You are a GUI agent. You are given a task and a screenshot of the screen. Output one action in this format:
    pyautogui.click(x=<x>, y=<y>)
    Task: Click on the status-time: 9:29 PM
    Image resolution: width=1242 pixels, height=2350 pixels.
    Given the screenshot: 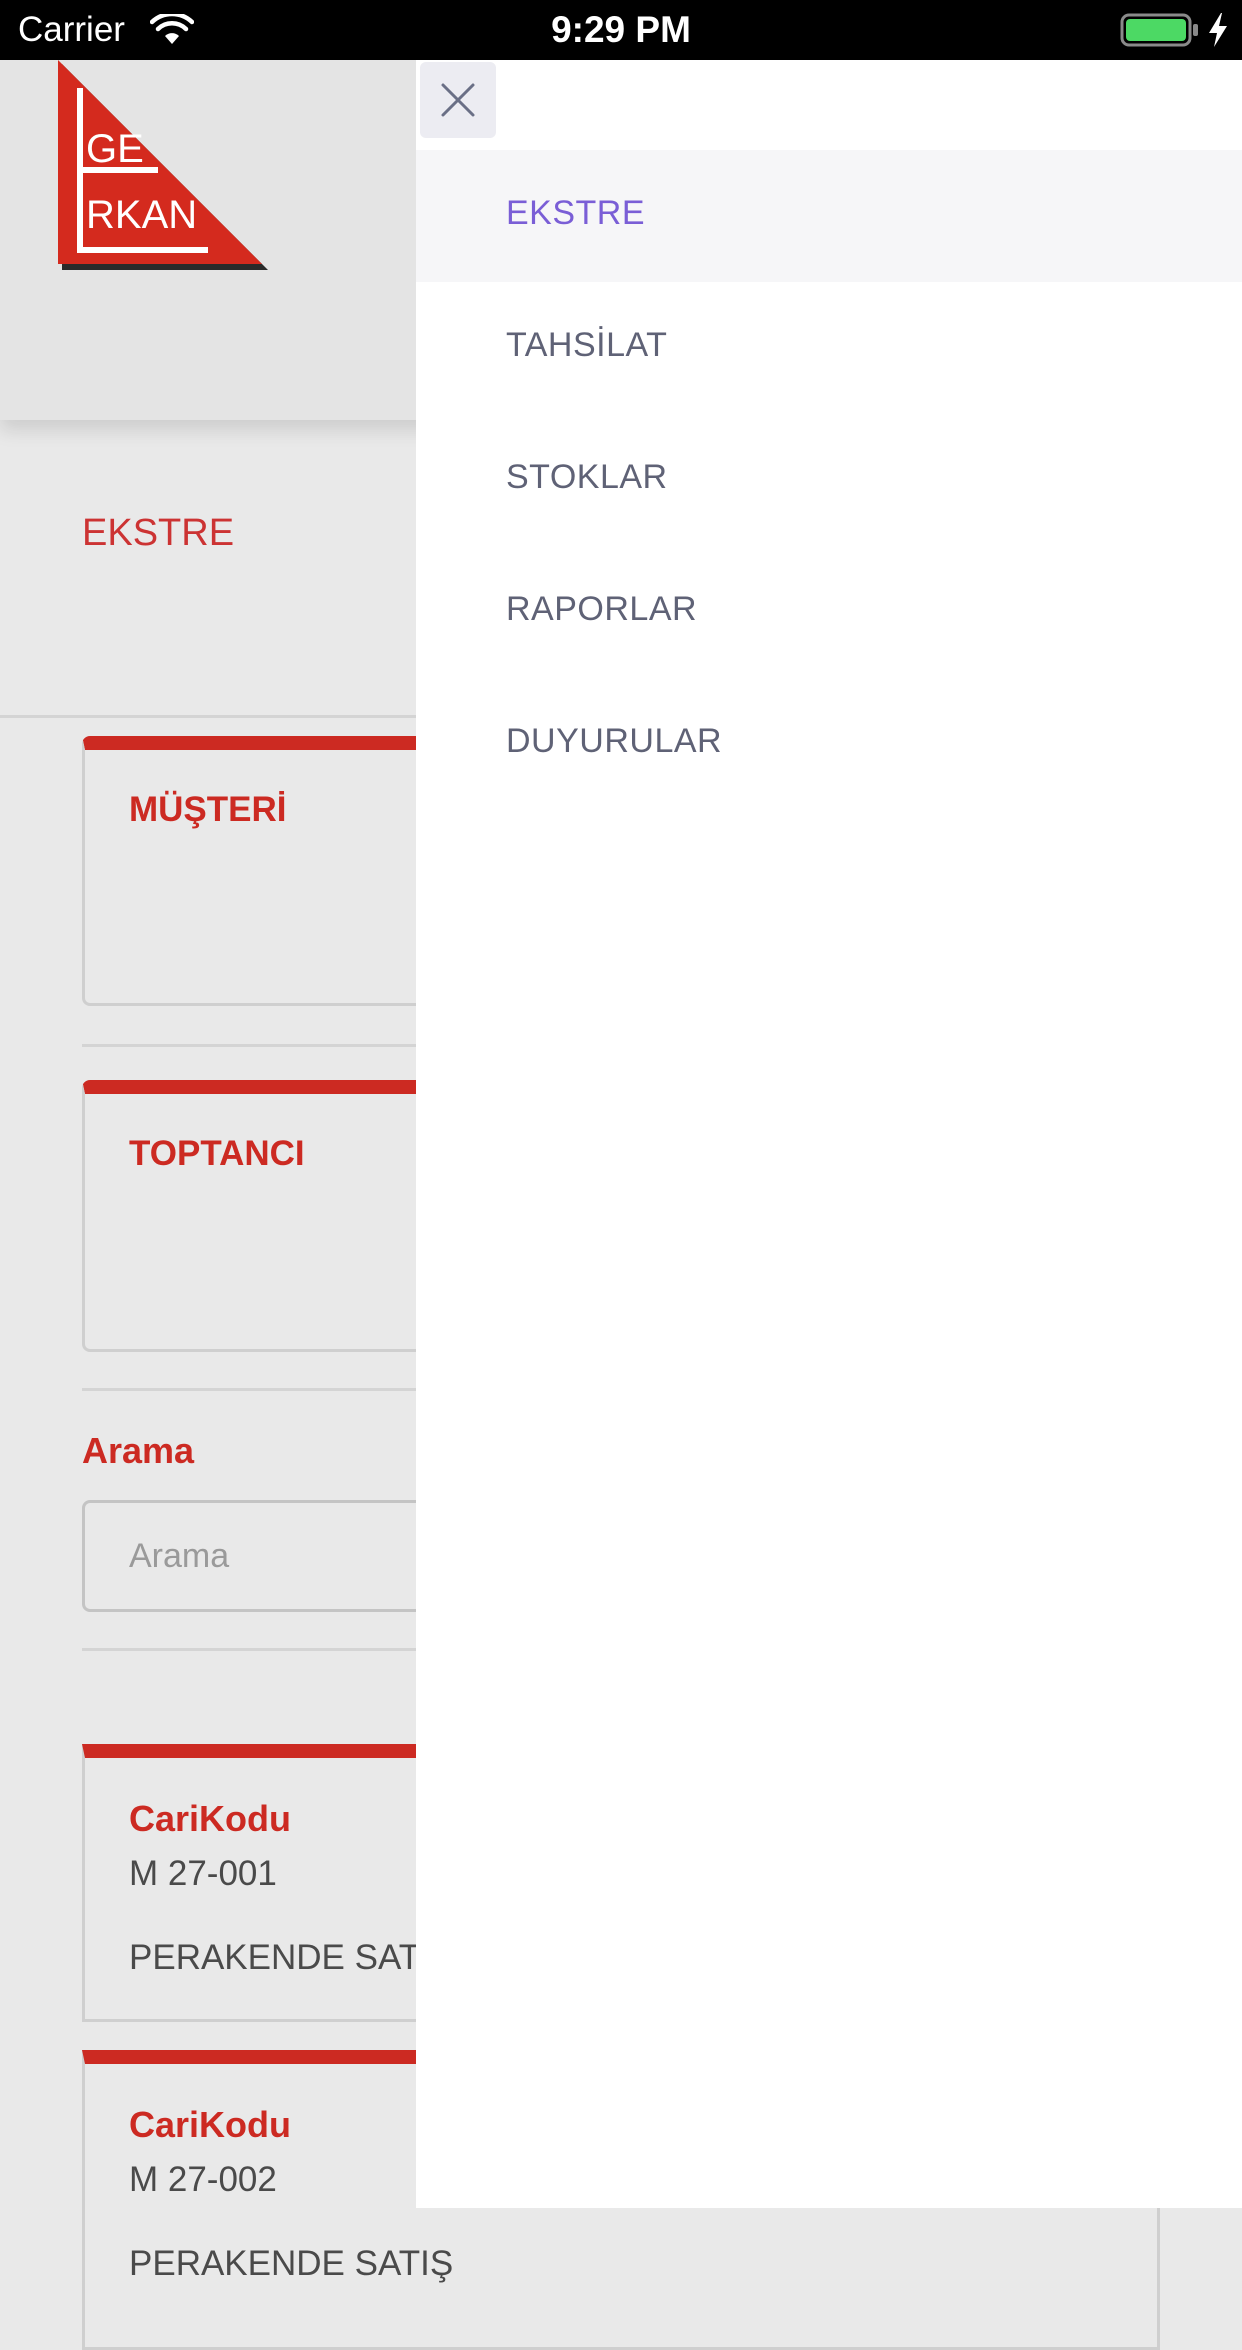 What is the action you would take?
    pyautogui.click(x=621, y=29)
    